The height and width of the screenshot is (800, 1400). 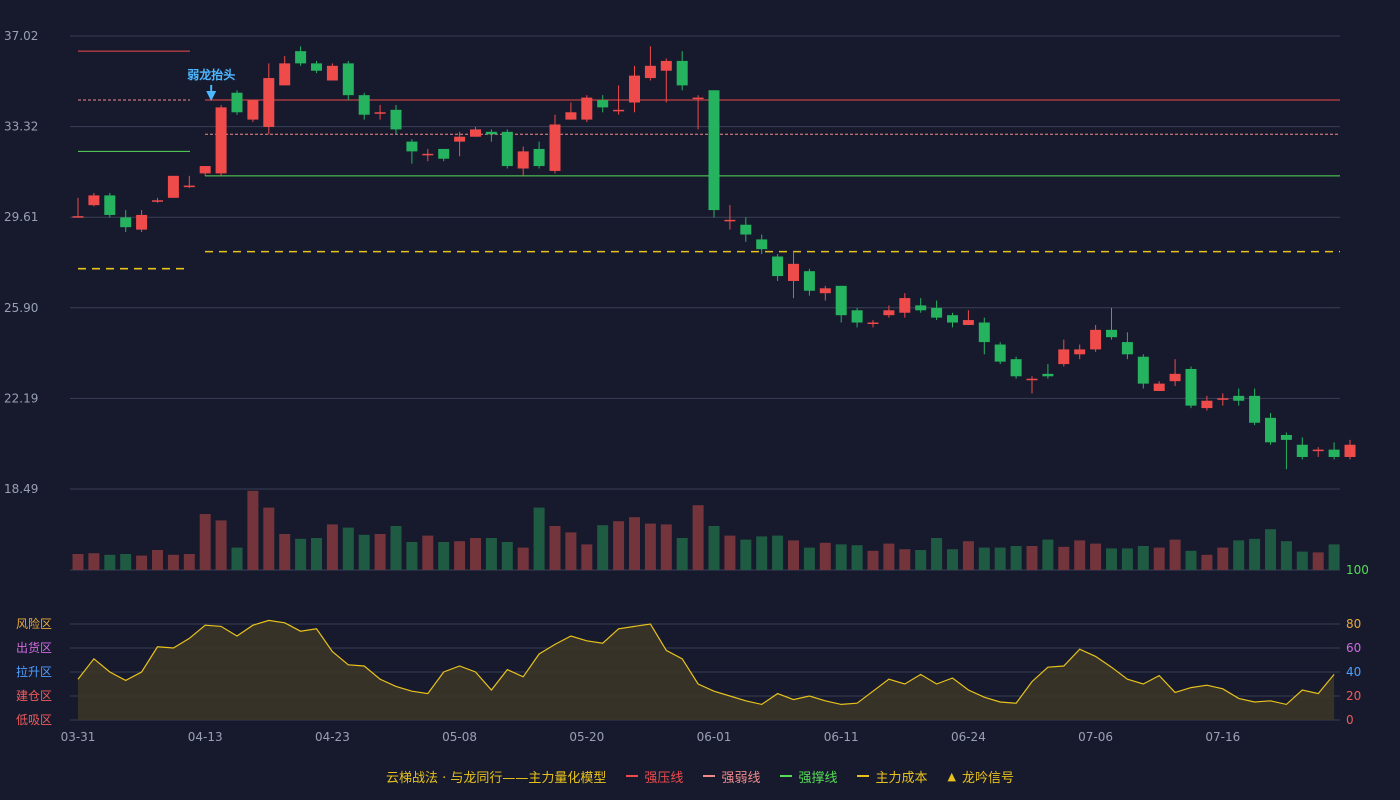 What do you see at coordinates (709, 776) in the screenshot?
I see `legend-dashed-pink-mark` at bounding box center [709, 776].